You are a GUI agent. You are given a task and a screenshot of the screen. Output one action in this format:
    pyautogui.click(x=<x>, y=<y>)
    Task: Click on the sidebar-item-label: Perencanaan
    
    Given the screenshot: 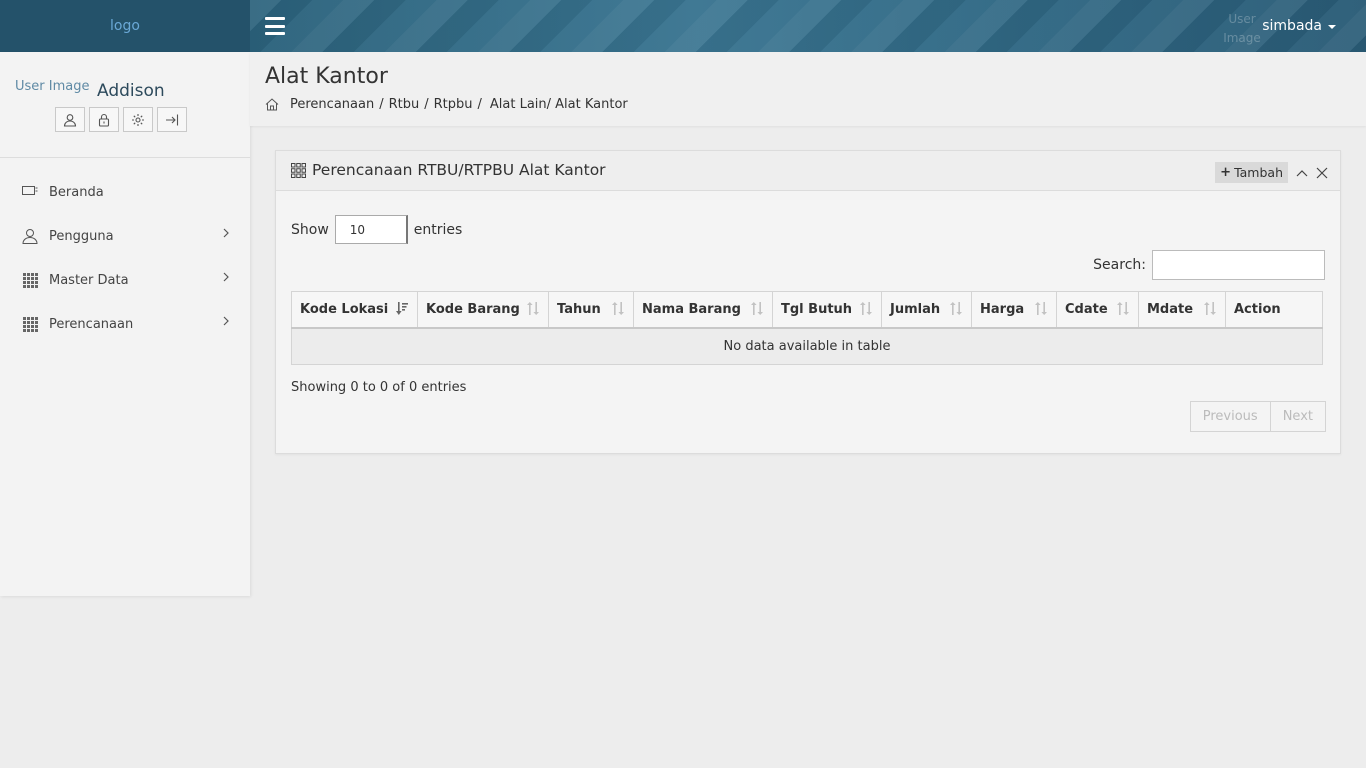 What is the action you would take?
    pyautogui.click(x=91, y=324)
    